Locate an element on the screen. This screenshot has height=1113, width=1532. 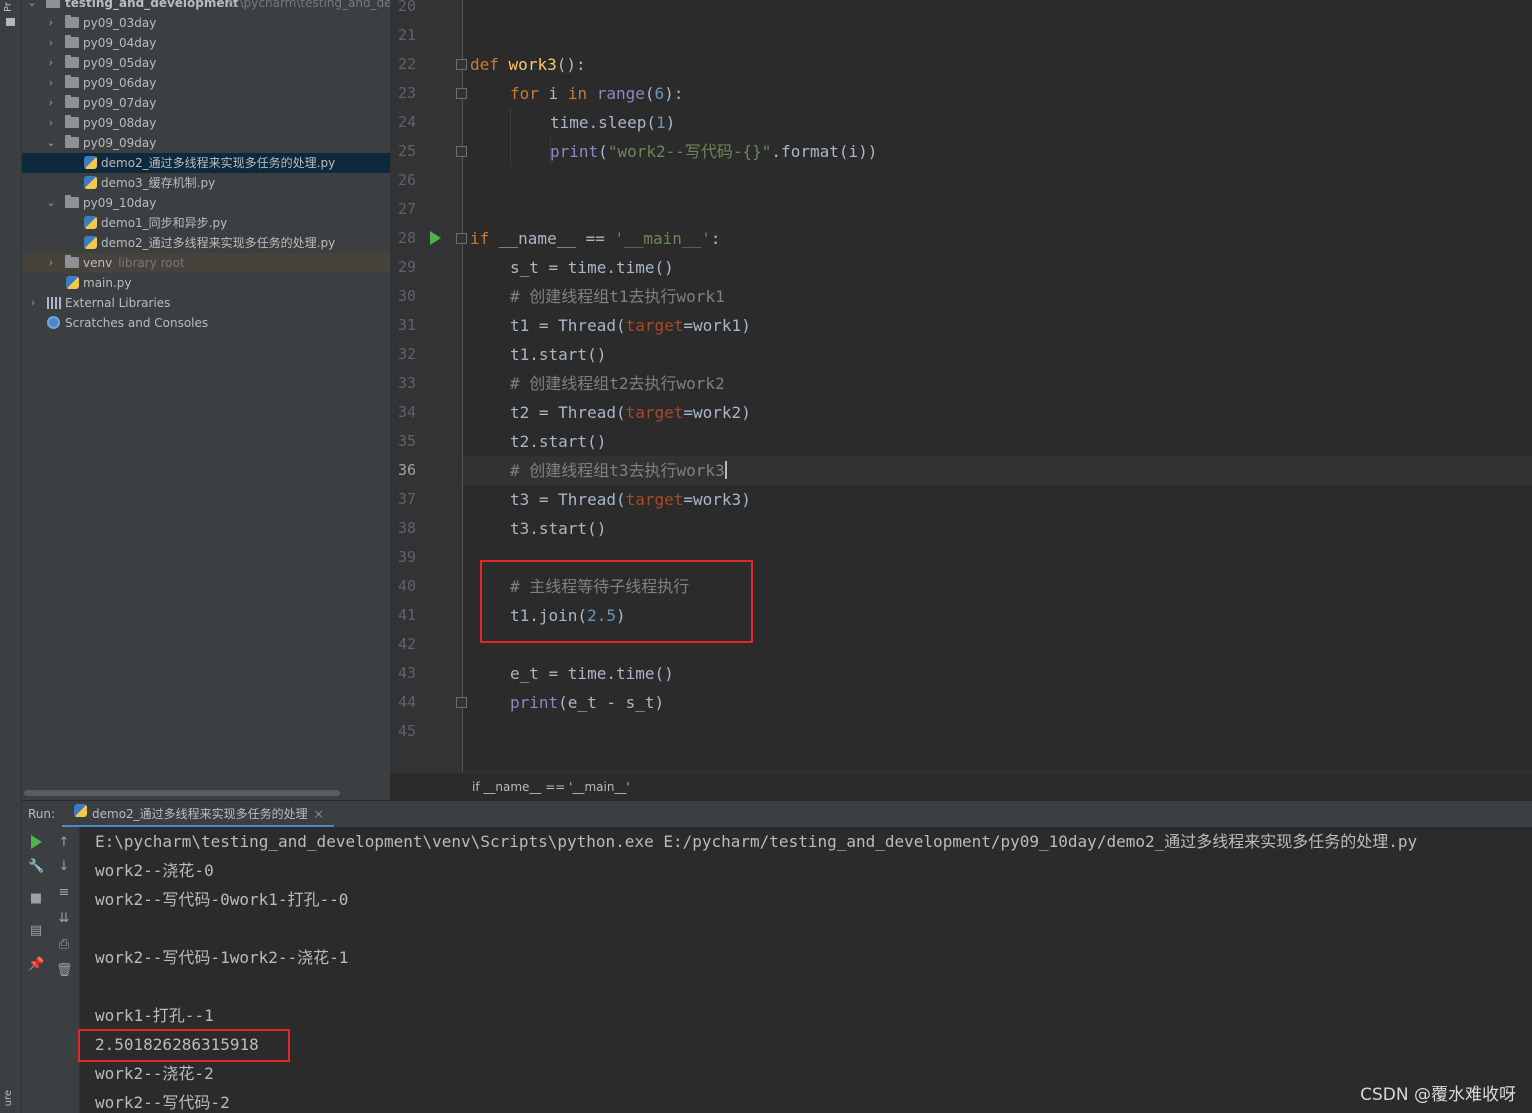
tree-item-demo1: demo1_同步和异步.py is located at coordinates (206, 223).